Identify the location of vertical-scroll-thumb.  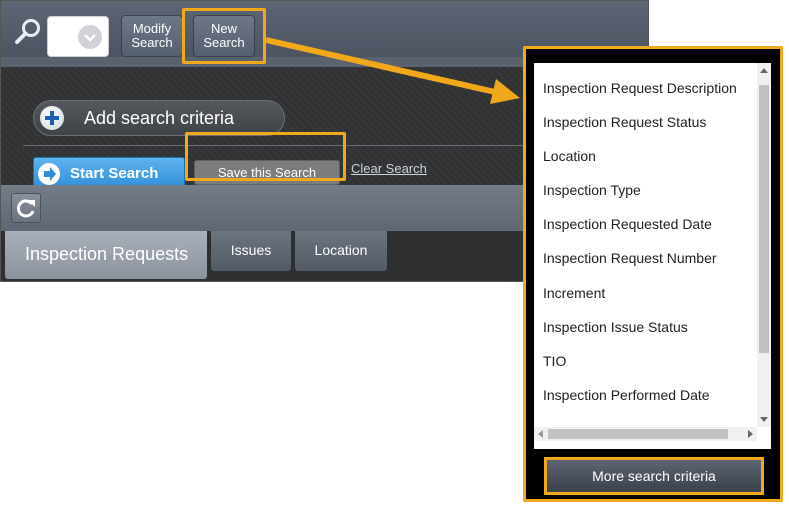
(764, 219).